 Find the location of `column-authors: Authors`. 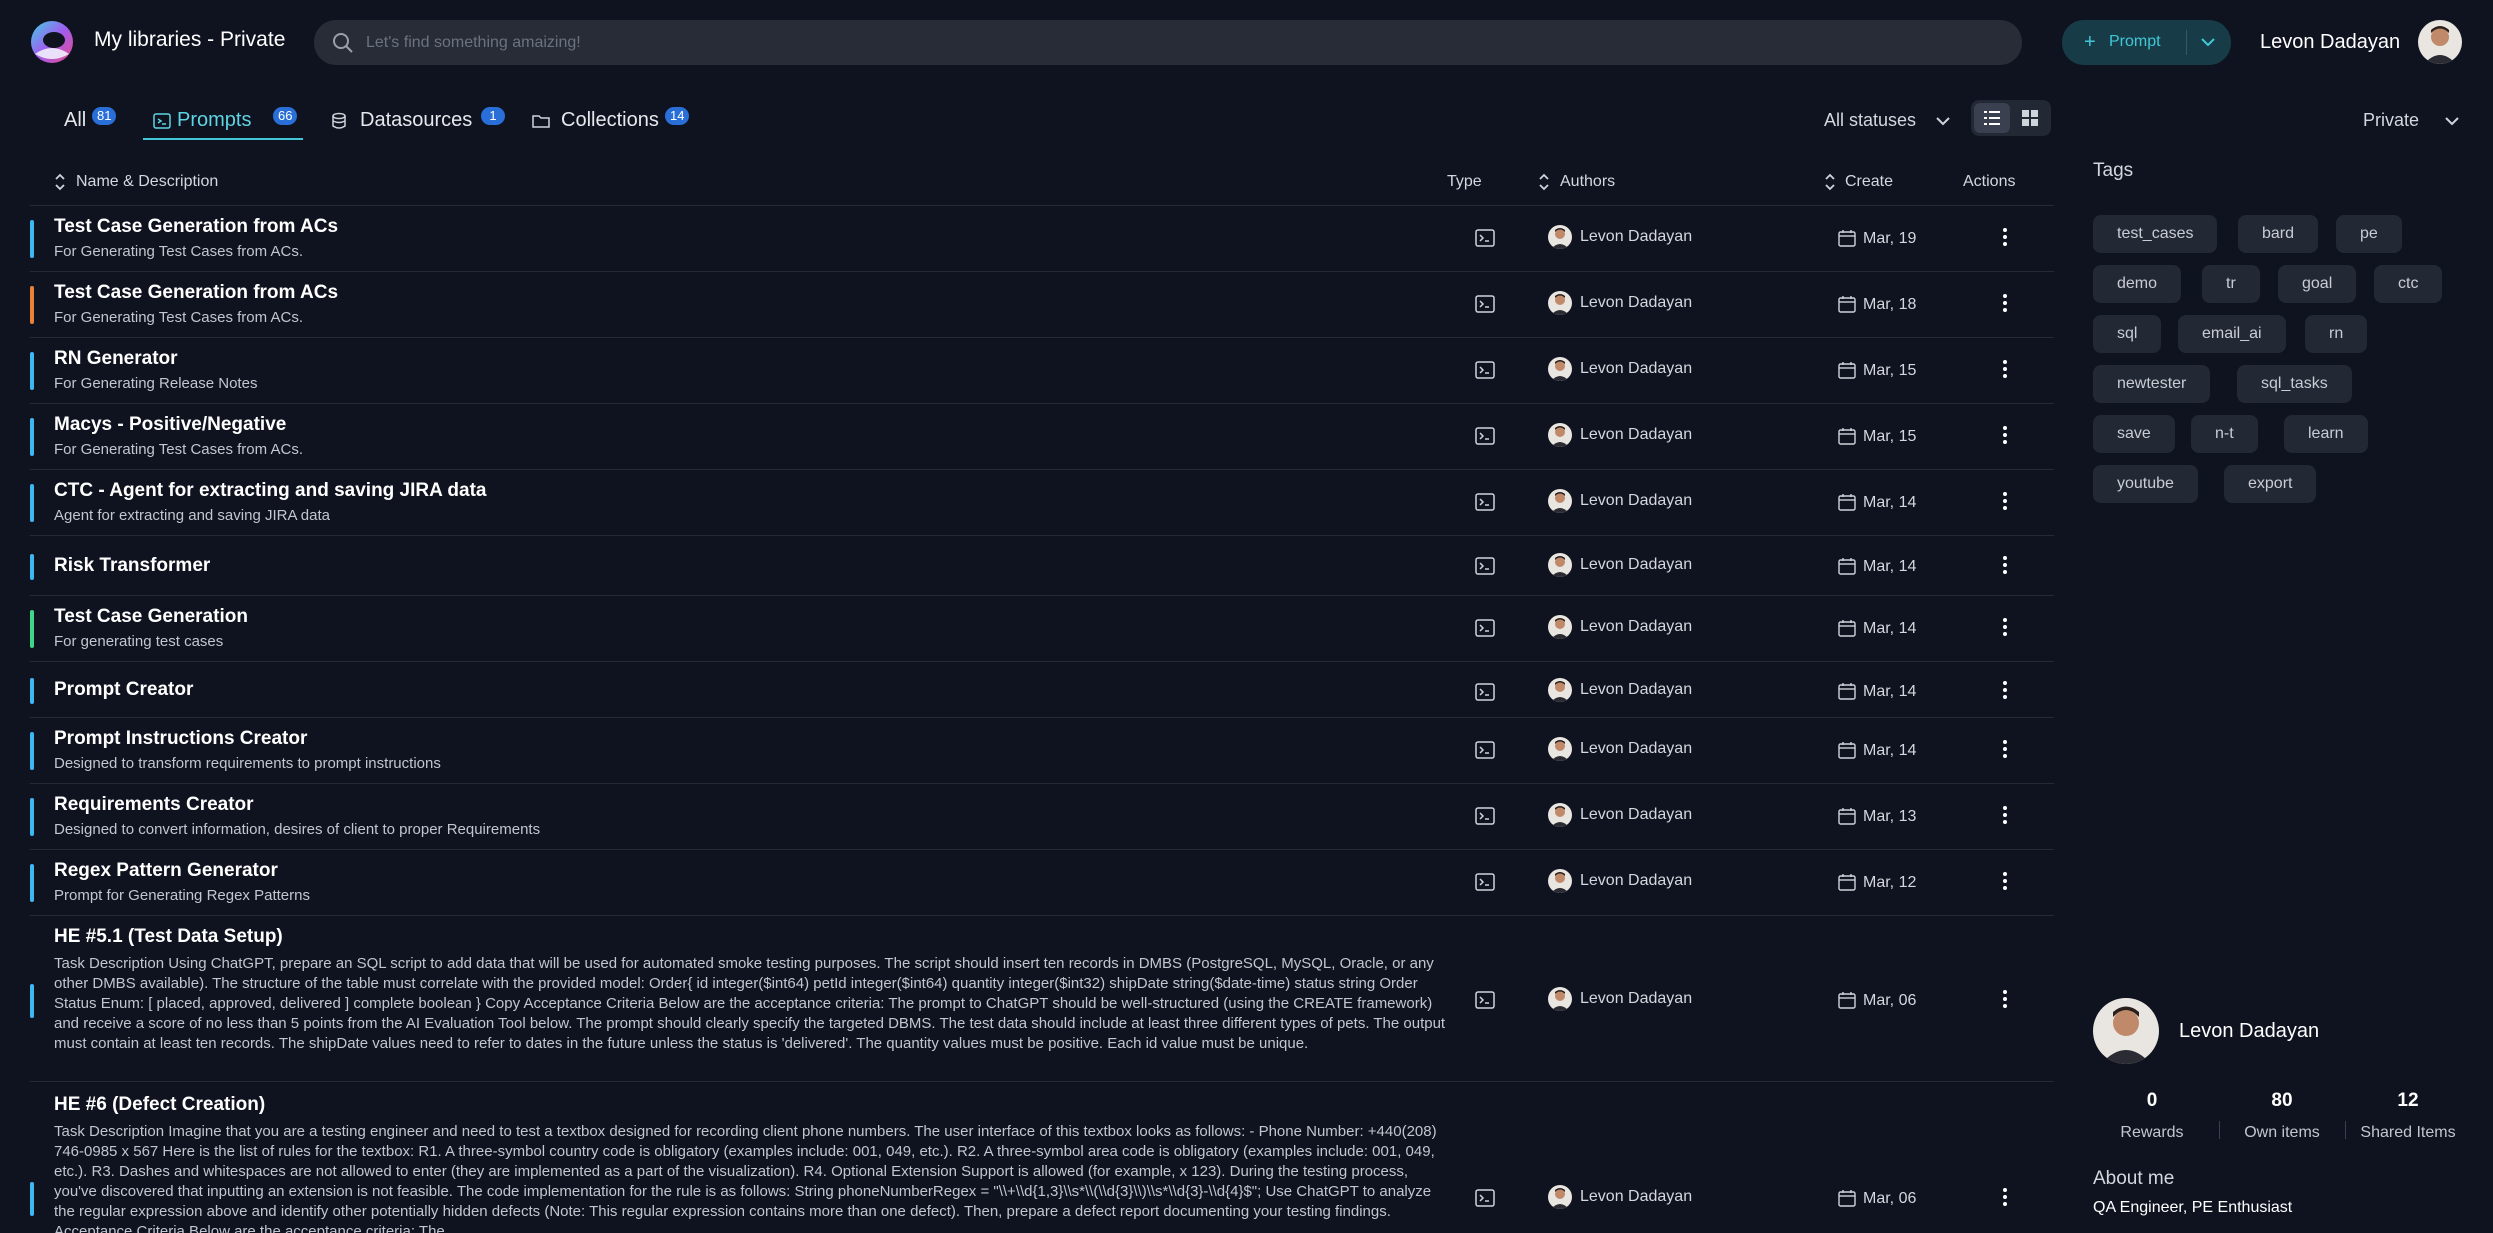

column-authors: Authors is located at coordinates (1587, 182).